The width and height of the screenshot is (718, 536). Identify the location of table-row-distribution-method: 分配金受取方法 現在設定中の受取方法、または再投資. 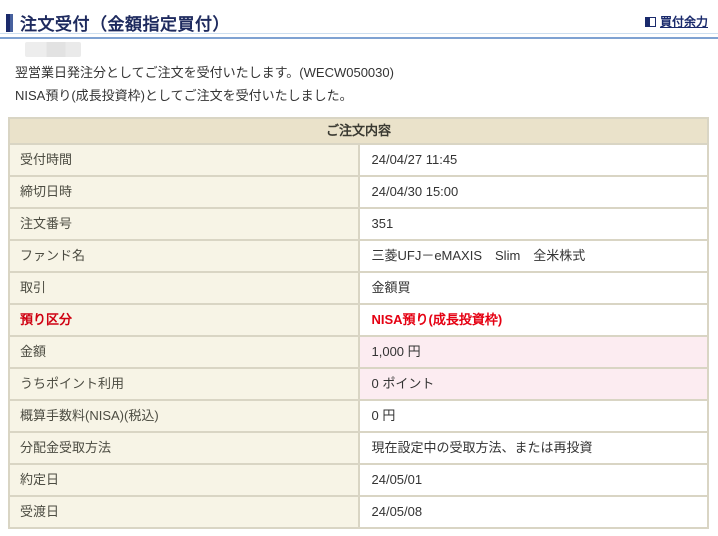
(358, 448).